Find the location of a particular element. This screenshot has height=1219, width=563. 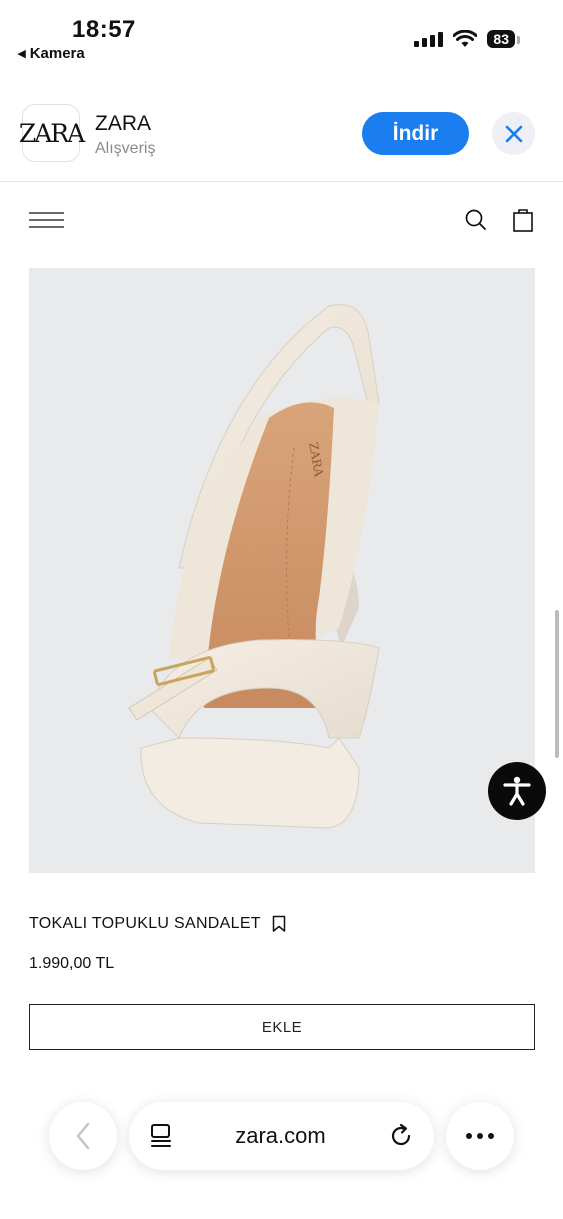

address-bar: zara.com is located at coordinates (281, 1136).